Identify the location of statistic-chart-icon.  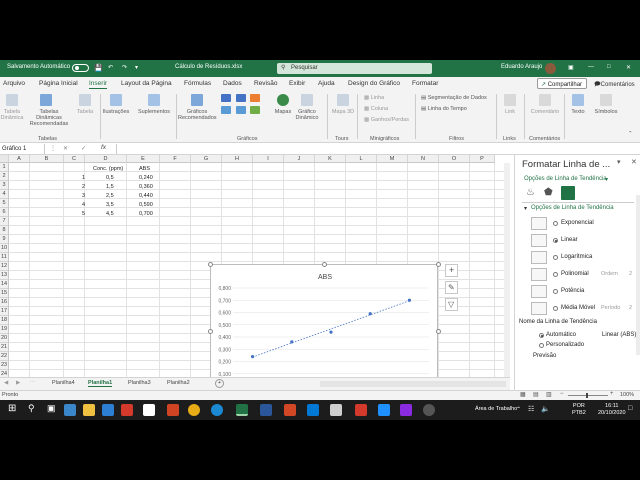
(241, 110).